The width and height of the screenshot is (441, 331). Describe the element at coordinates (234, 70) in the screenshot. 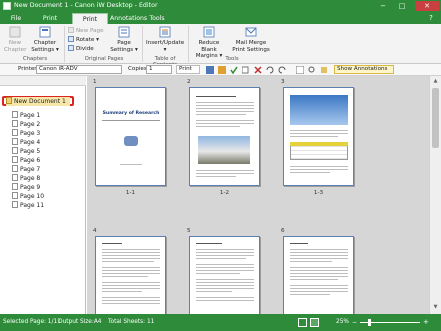

I see `check-icon` at that location.